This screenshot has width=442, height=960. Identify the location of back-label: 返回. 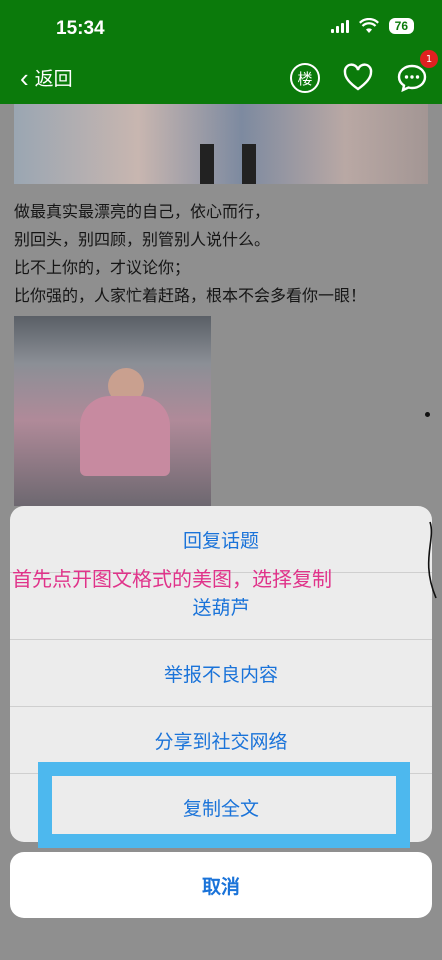
(53, 79).